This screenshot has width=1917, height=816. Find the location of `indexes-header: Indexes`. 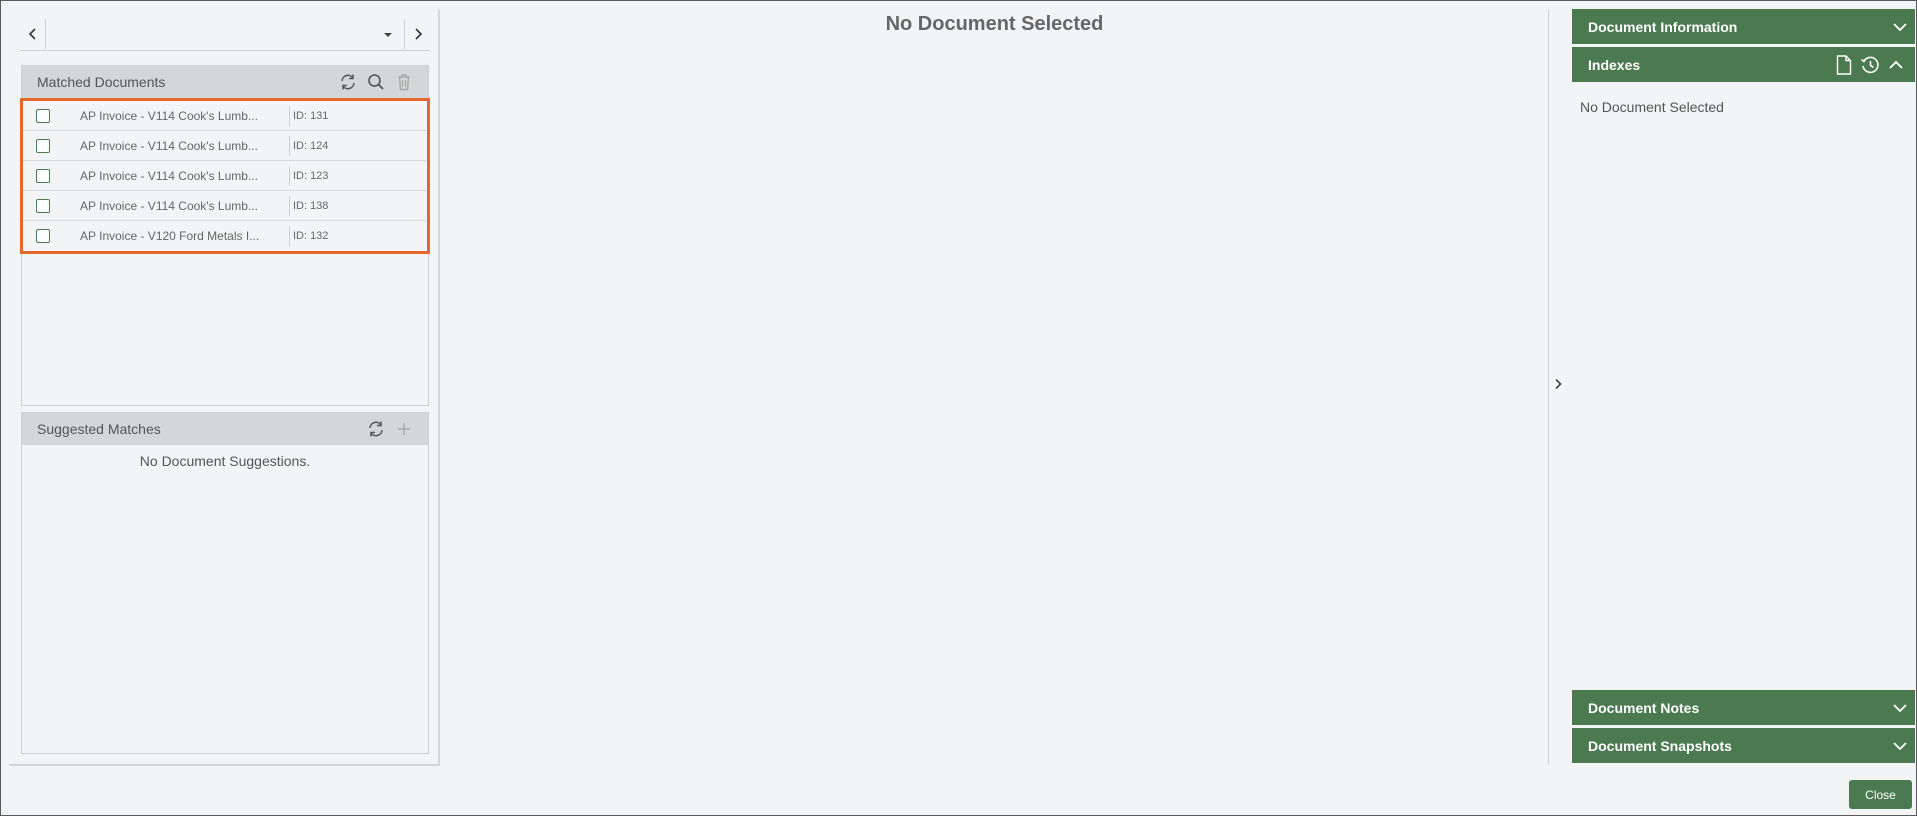

indexes-header: Indexes is located at coordinates (1743, 64).